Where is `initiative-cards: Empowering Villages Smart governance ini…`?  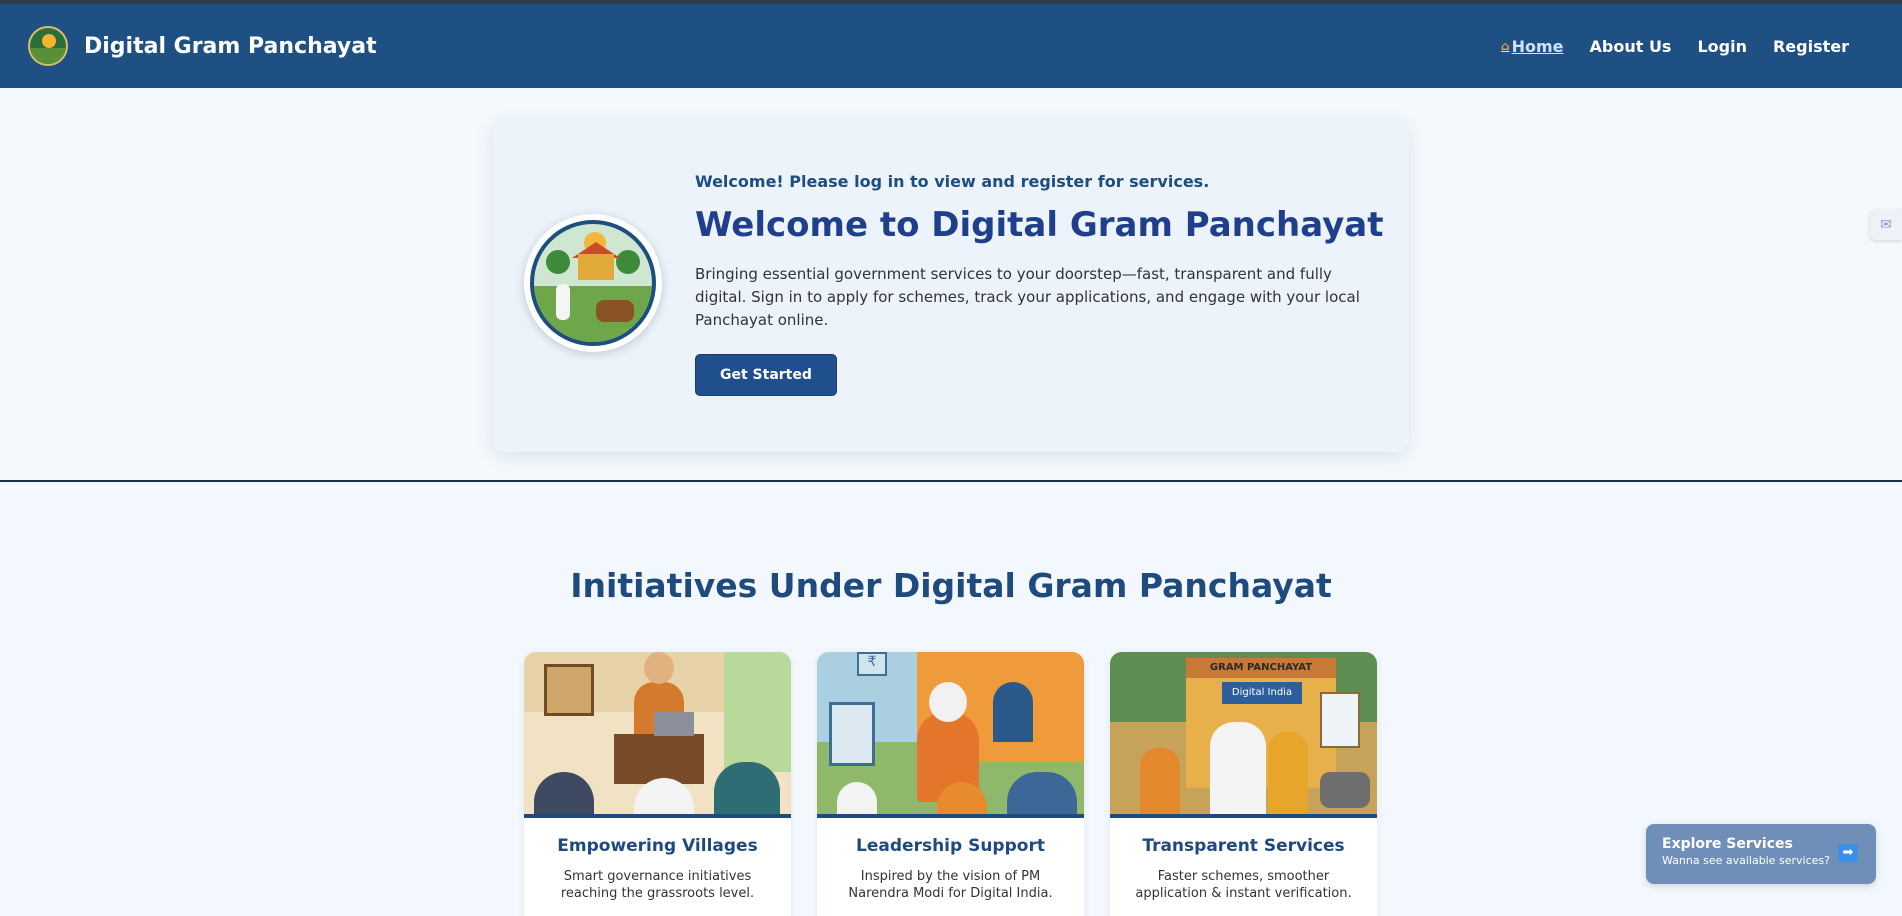
initiative-cards: Empowering Villages Smart governance ini… is located at coordinates (950, 784).